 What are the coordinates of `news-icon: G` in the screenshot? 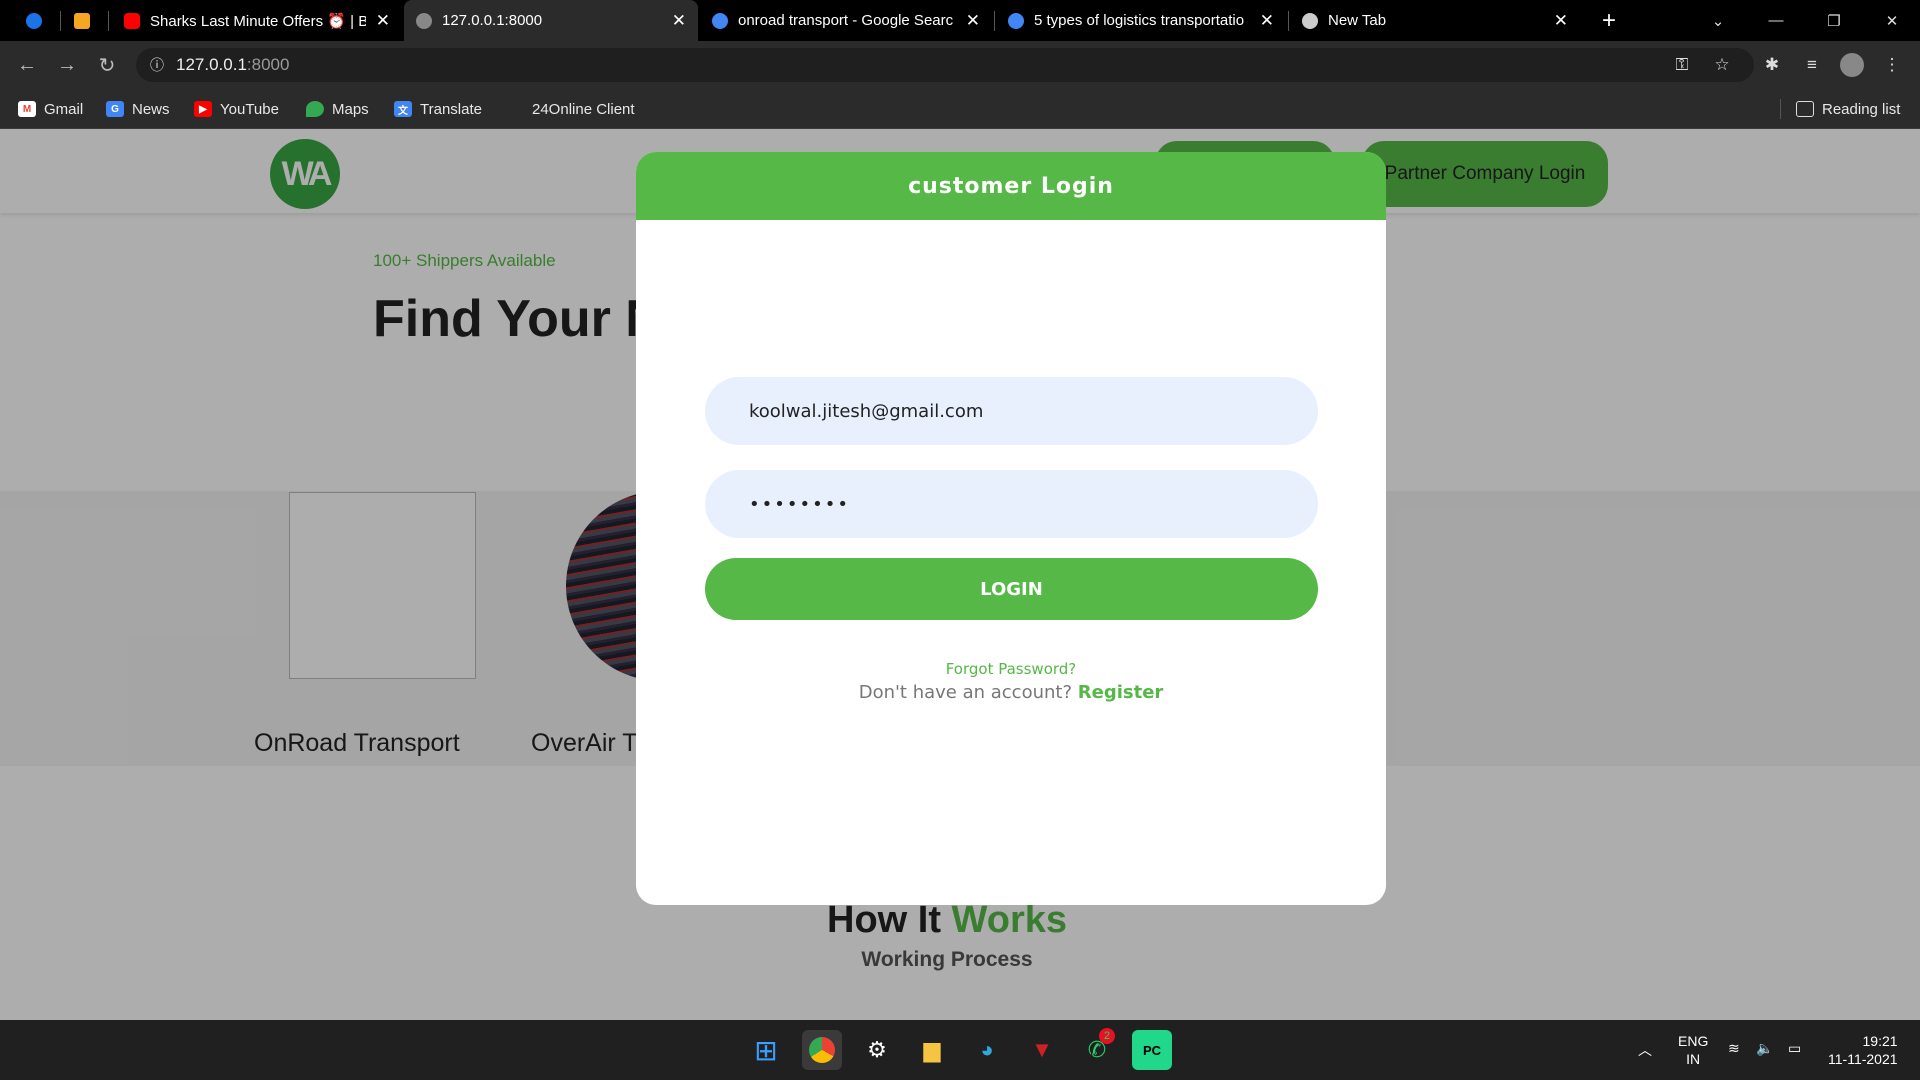 It's located at (115, 109).